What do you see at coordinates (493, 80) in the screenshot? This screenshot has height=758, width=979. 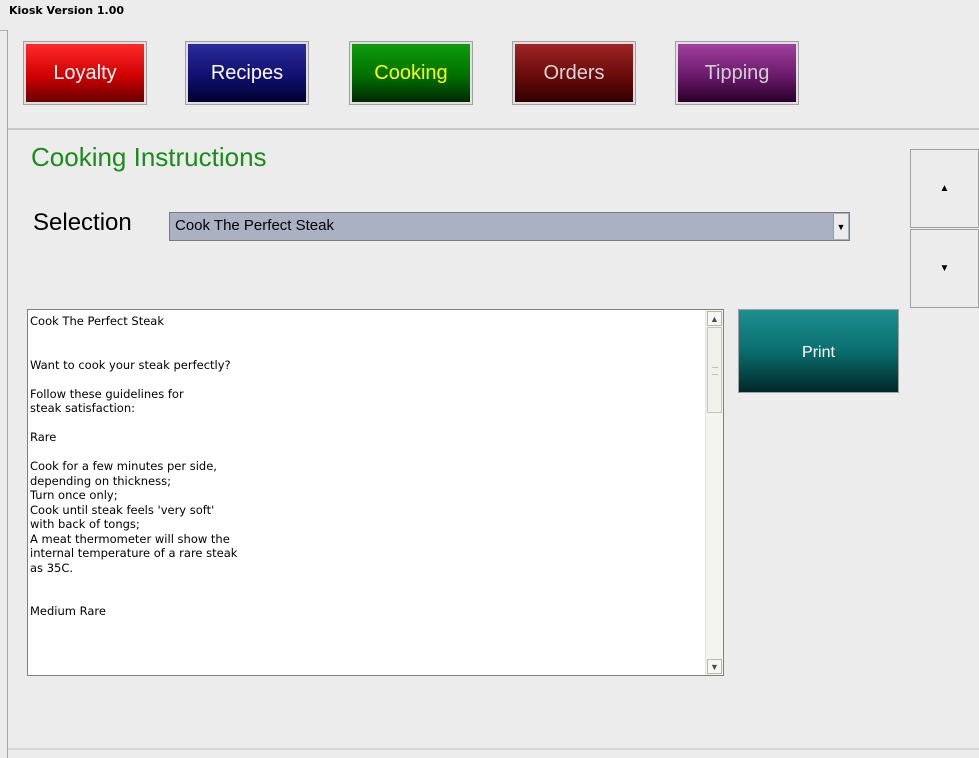 I see `nav-toolbar: Loyalty Recipes Cooking Orders Tipping` at bounding box center [493, 80].